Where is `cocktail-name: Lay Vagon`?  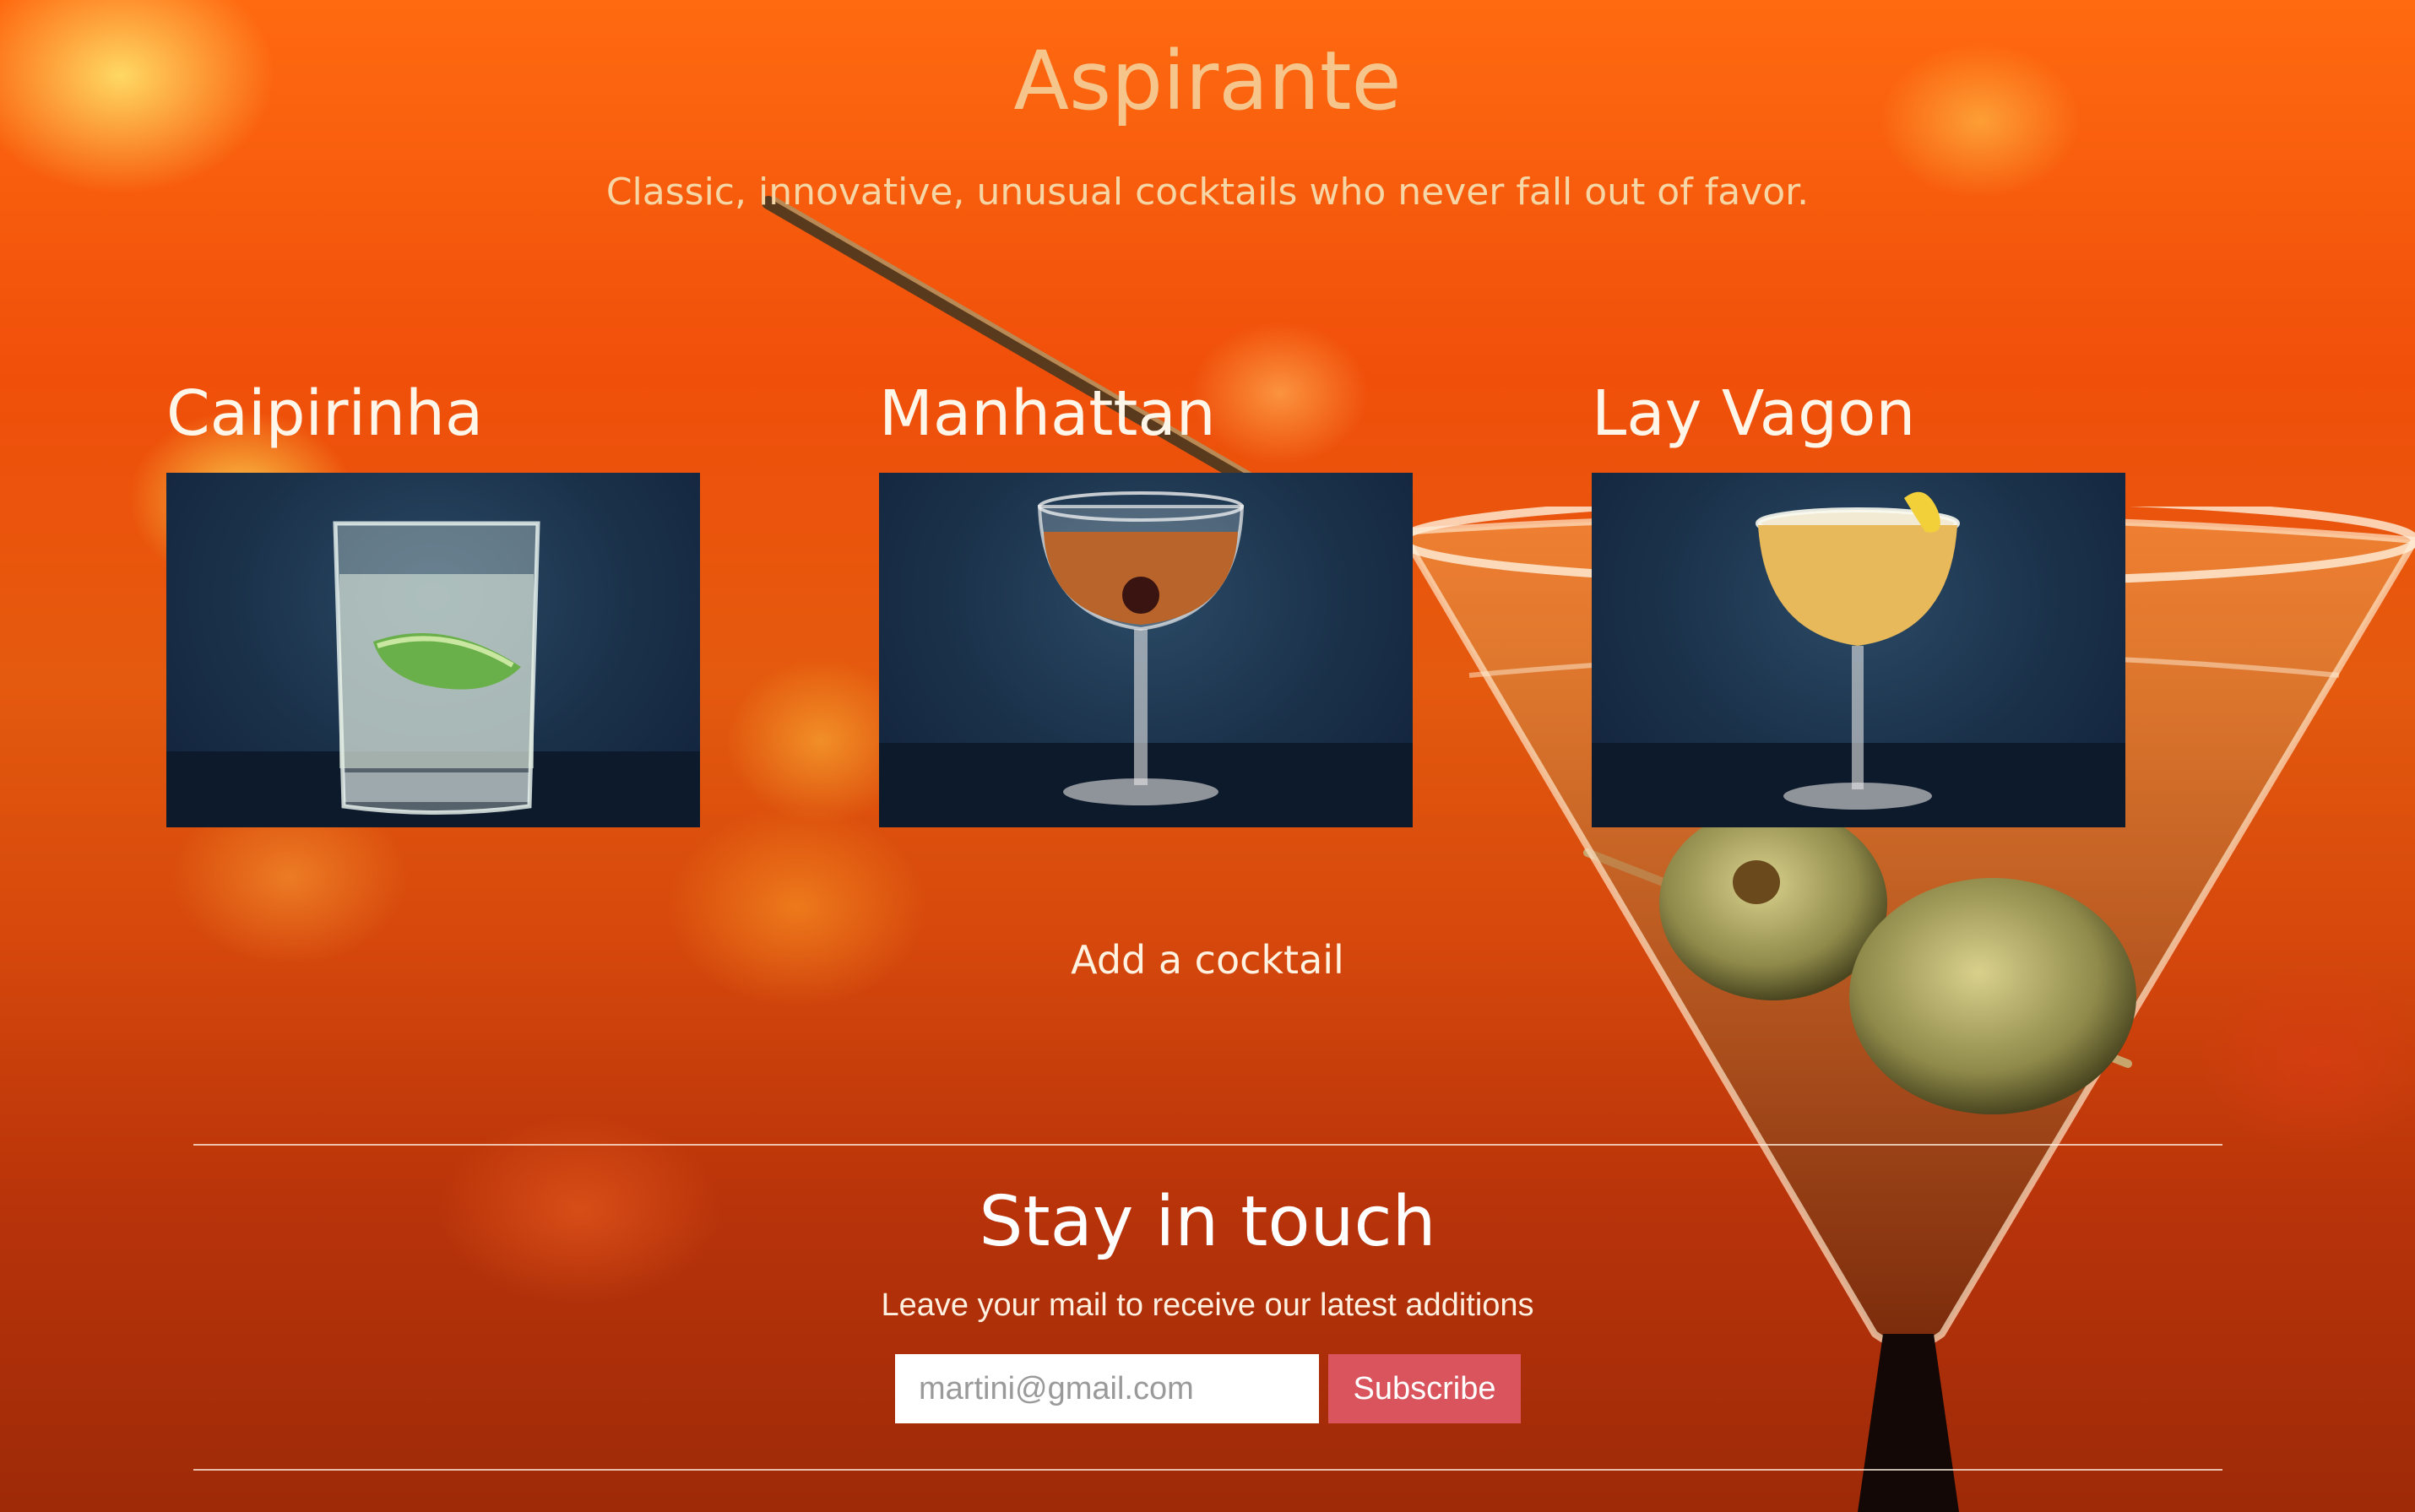
cocktail-name: Lay Vagon is located at coordinates (1858, 422).